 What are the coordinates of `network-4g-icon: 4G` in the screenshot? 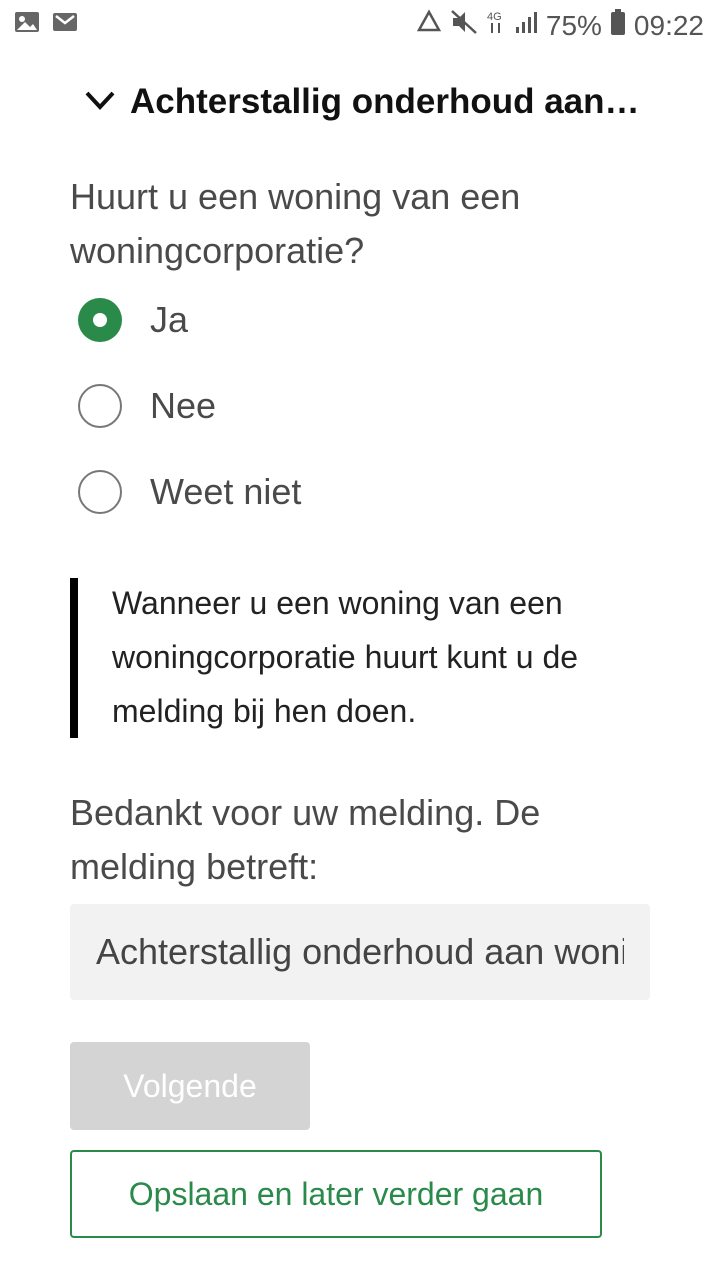 It's located at (496, 25).